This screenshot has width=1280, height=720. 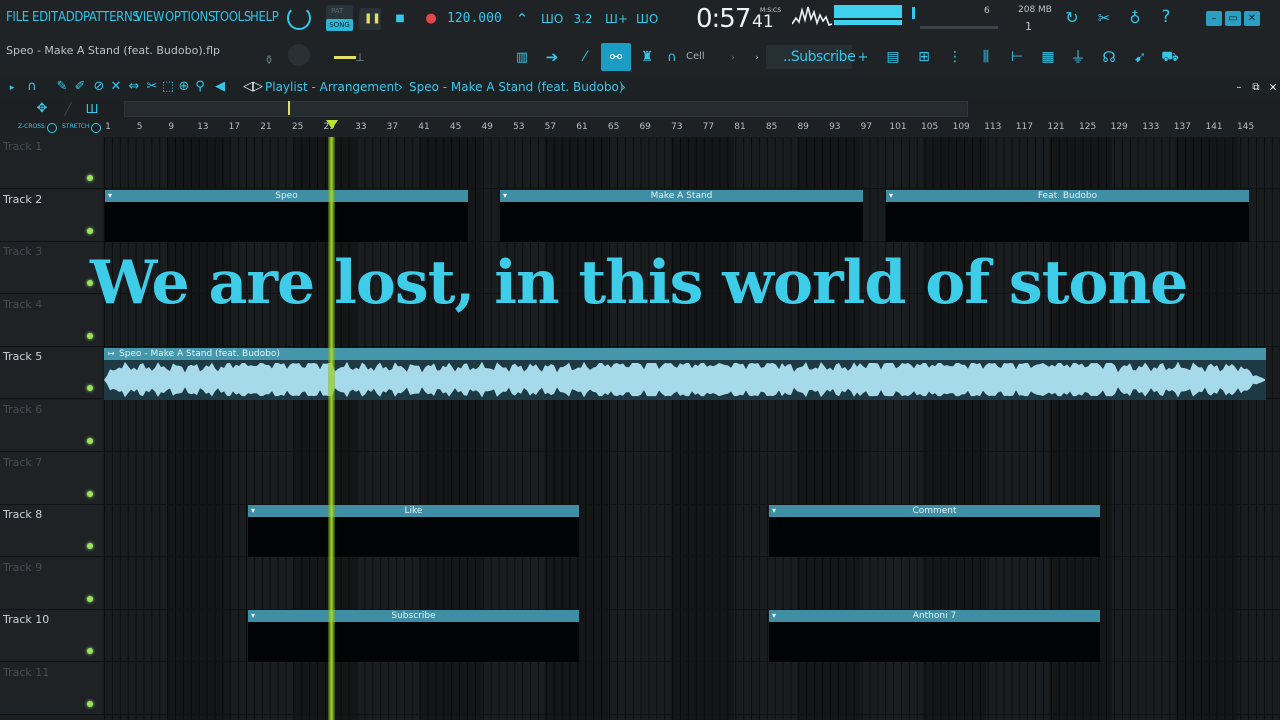 What do you see at coordinates (45, 17) in the screenshot?
I see `menu-edit: EDIT` at bounding box center [45, 17].